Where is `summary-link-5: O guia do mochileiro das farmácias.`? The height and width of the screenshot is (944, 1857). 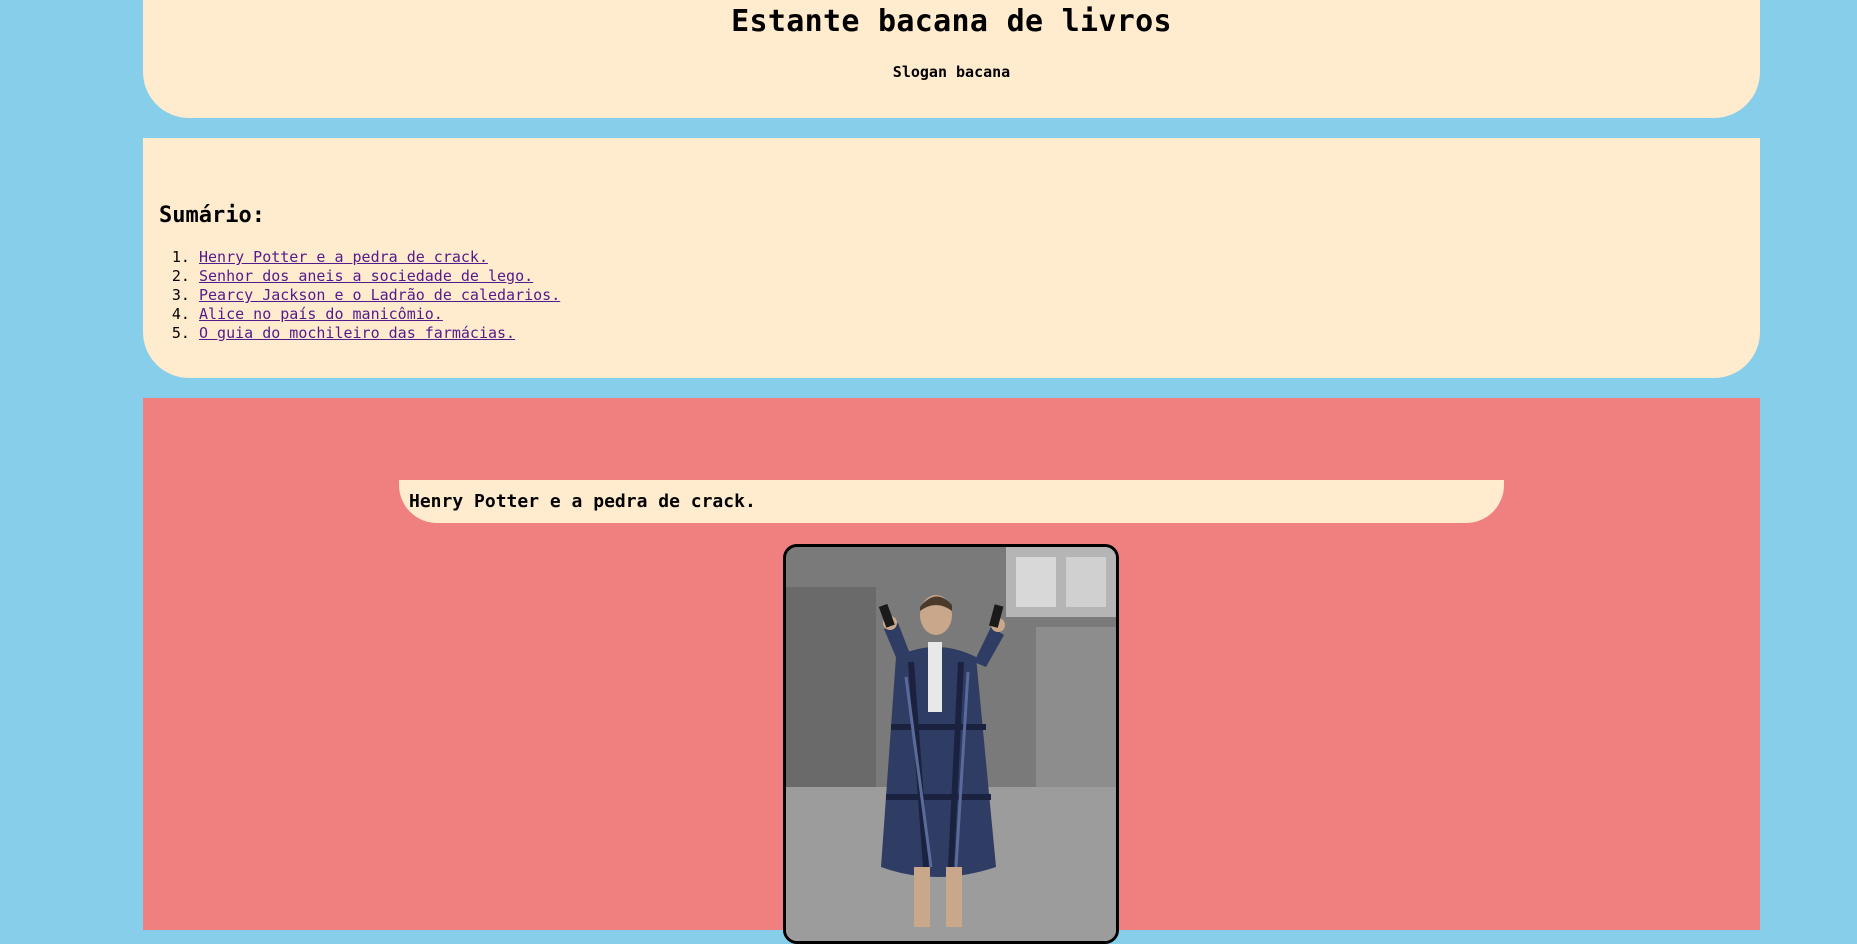
summary-link-5: O guia do mochileiro das farmácias. is located at coordinates (357, 333).